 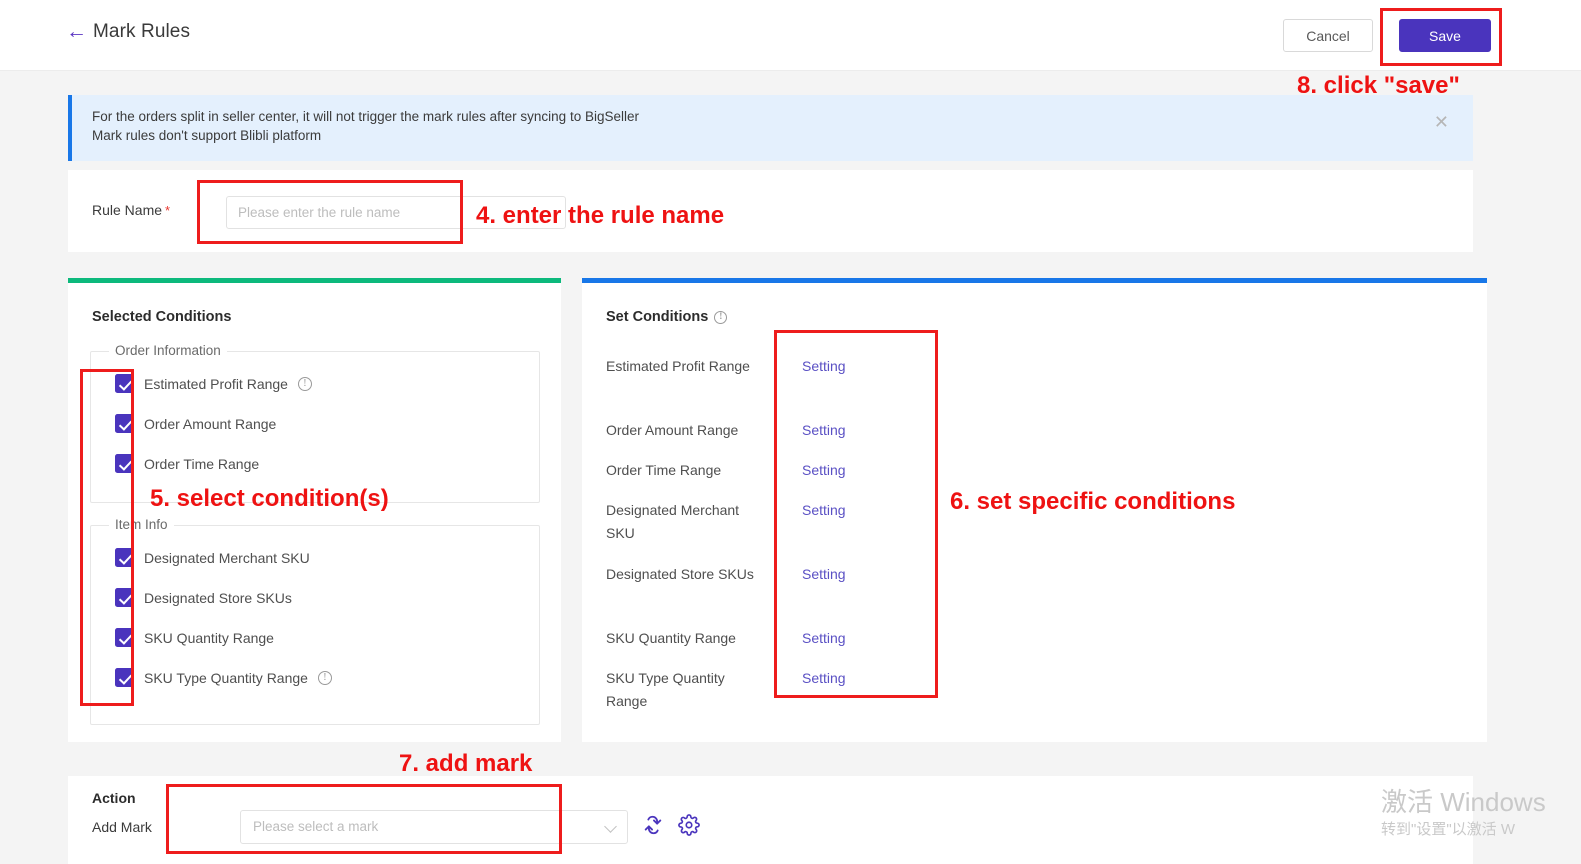 I want to click on checkbox-label: Order Amount Range, so click(x=210, y=423).